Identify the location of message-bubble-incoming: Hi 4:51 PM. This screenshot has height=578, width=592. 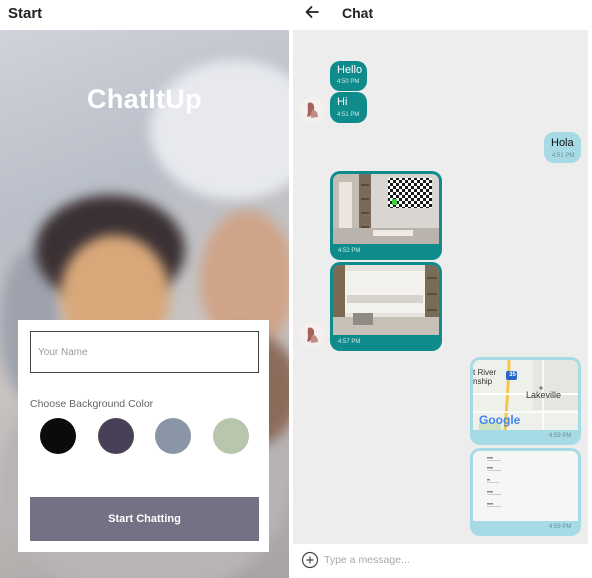
(348, 107).